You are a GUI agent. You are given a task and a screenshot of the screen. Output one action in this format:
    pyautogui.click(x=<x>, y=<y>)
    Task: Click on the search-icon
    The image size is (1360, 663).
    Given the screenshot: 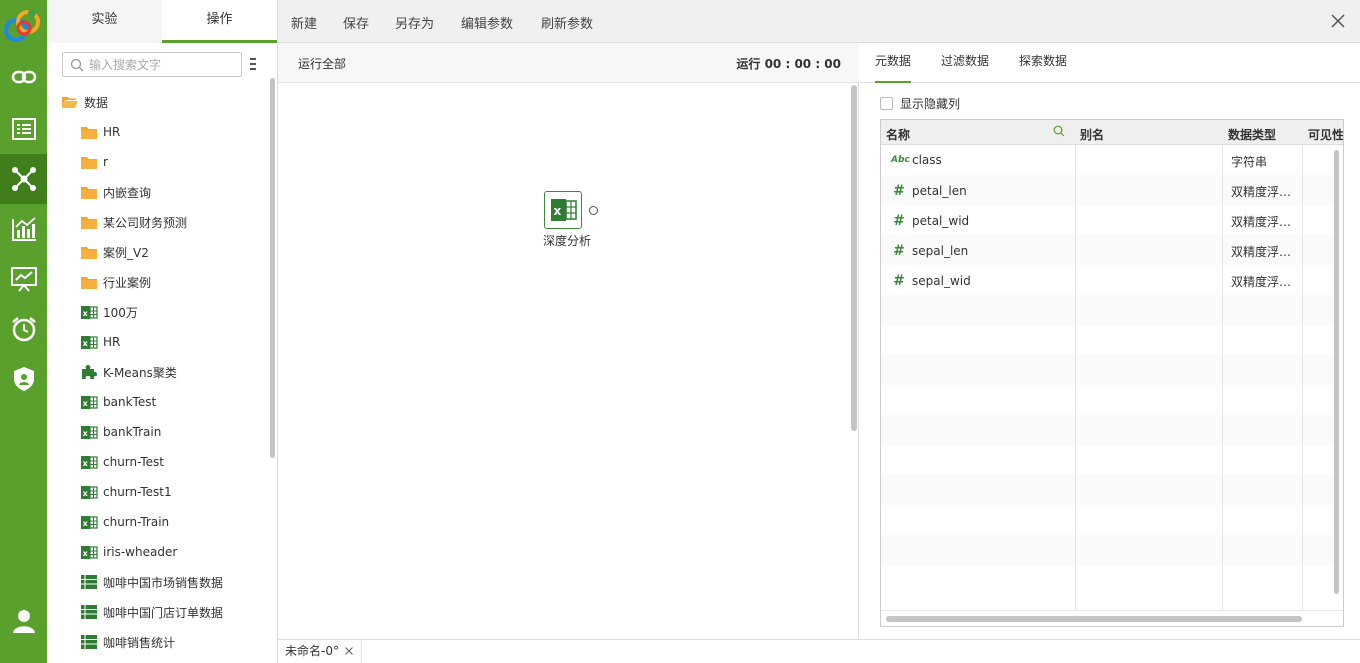 What is the action you would take?
    pyautogui.click(x=1059, y=131)
    